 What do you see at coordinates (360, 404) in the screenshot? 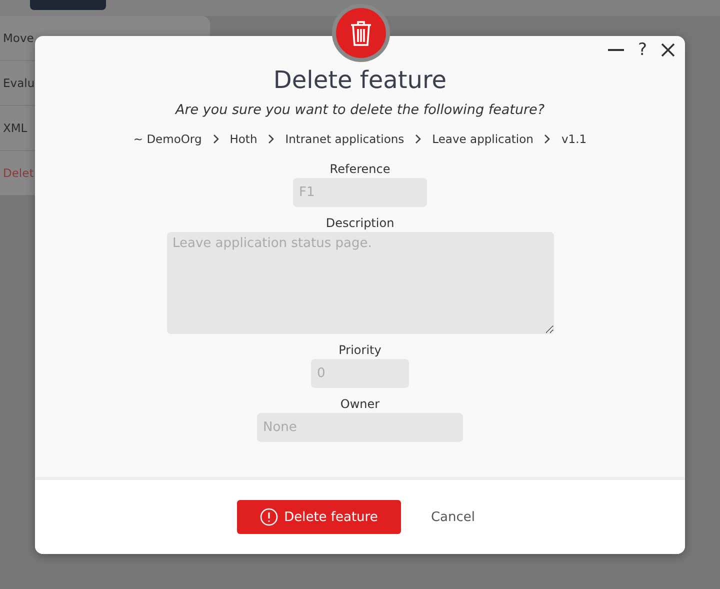
I see `field-label: Owner` at bounding box center [360, 404].